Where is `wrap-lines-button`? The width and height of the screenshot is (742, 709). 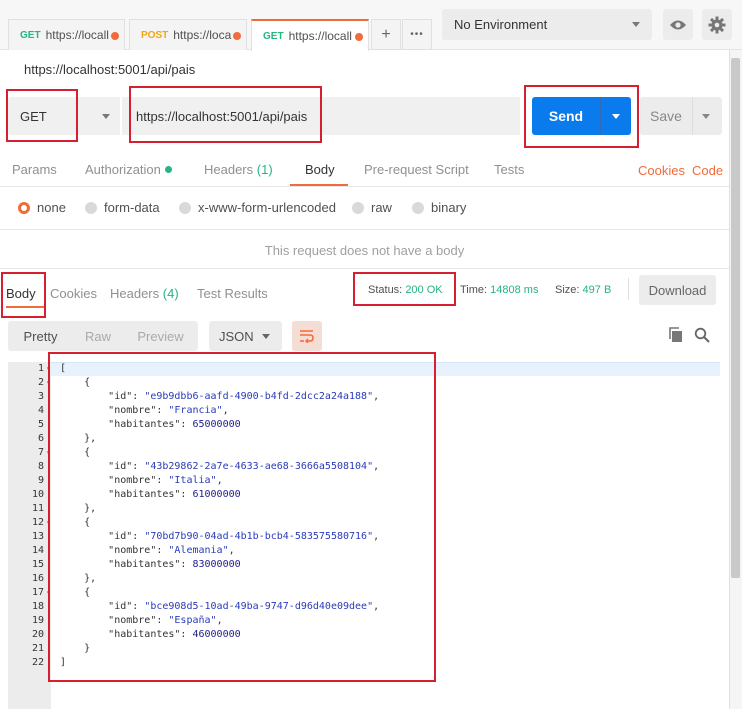 wrap-lines-button is located at coordinates (307, 336).